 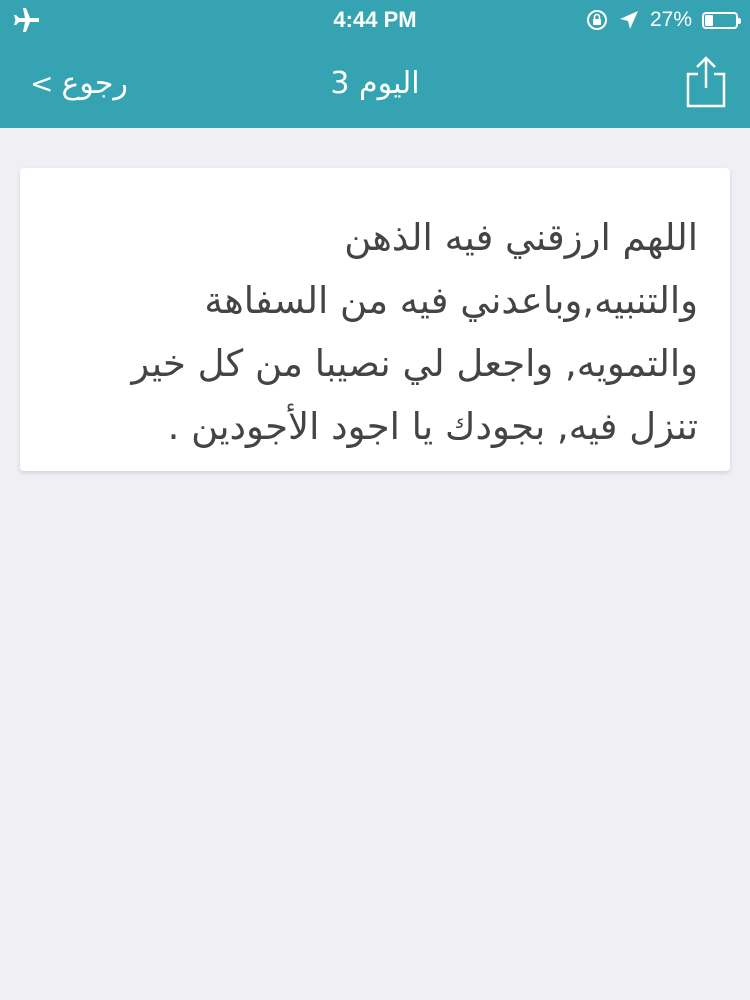 What do you see at coordinates (375, 20) in the screenshot?
I see `status-bar: 4:44 PM 27%` at bounding box center [375, 20].